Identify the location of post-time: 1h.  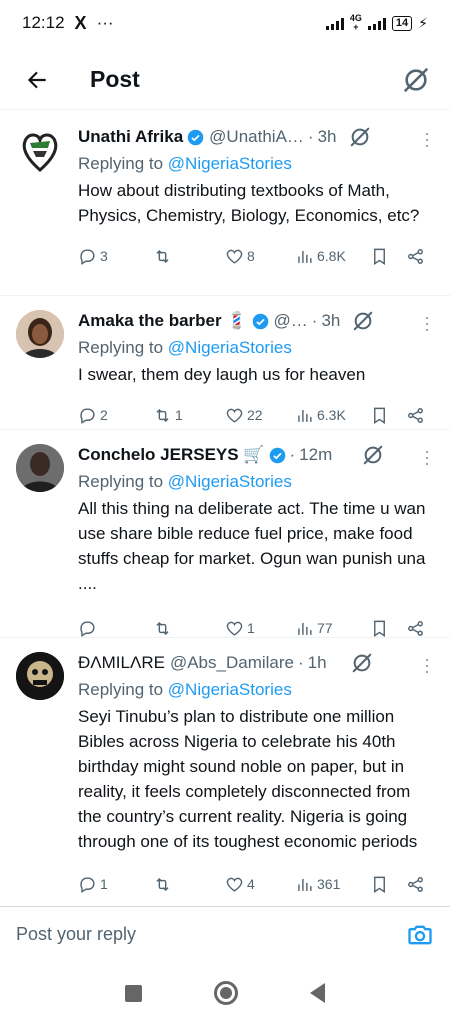
(317, 663).